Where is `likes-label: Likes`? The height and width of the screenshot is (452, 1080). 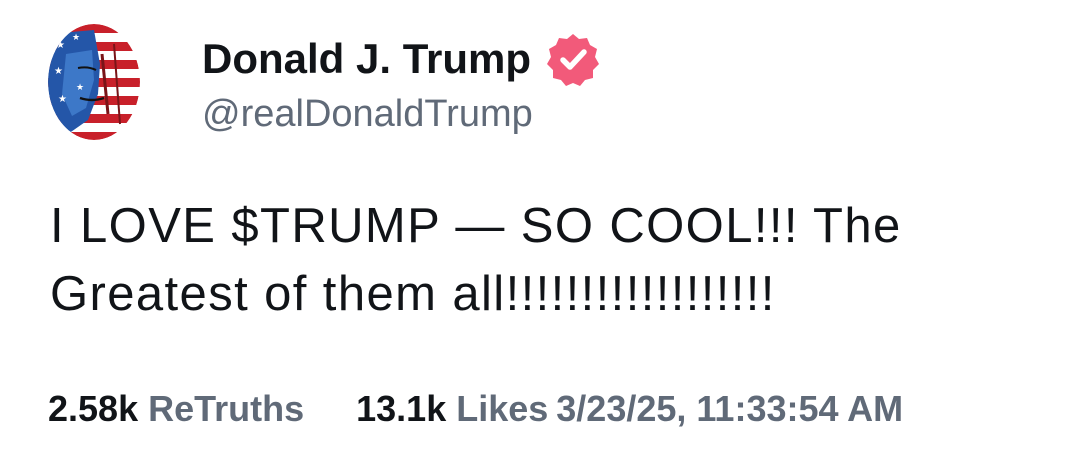 likes-label: Likes is located at coordinates (502, 409).